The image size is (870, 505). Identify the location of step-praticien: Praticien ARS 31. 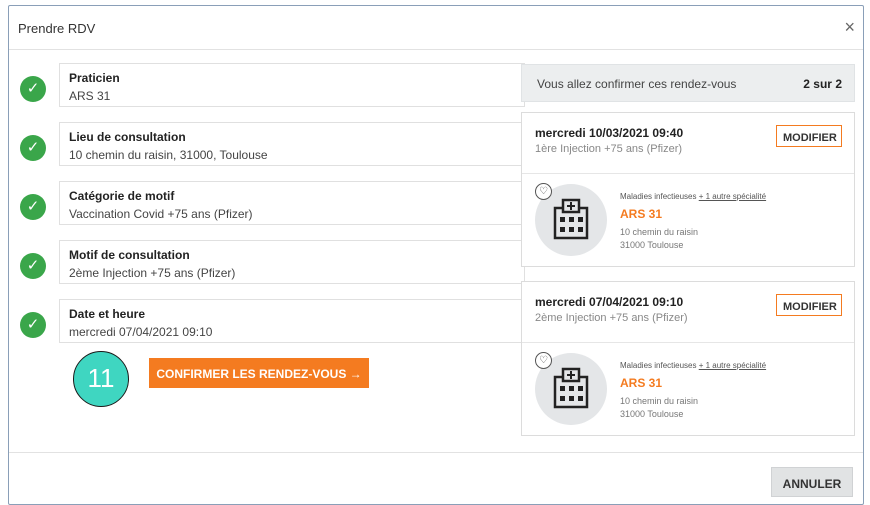
(292, 85).